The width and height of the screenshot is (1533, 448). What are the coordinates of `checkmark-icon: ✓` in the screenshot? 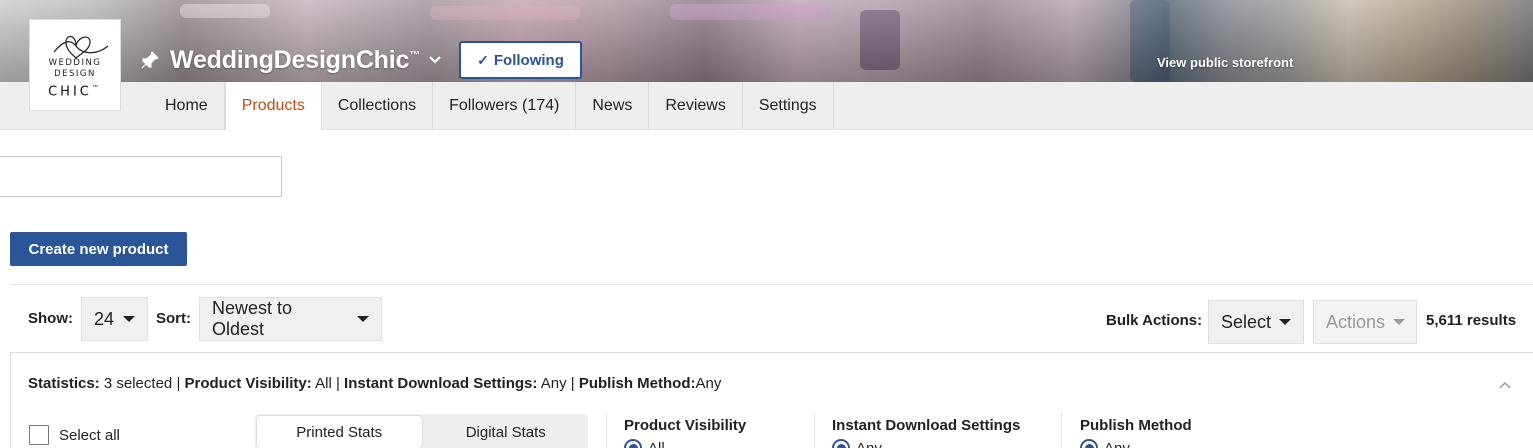 It's located at (483, 59).